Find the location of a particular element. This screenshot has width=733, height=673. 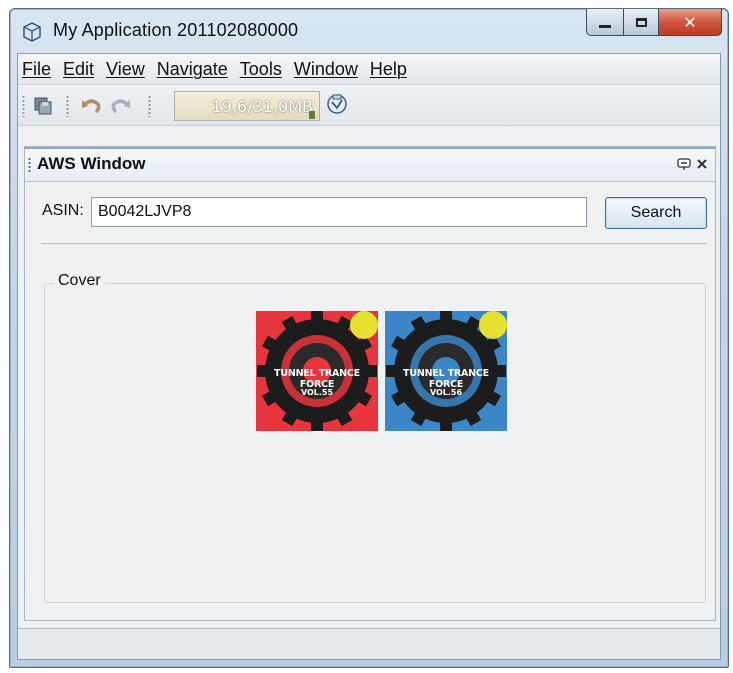

close-panel-icon is located at coordinates (702, 164).